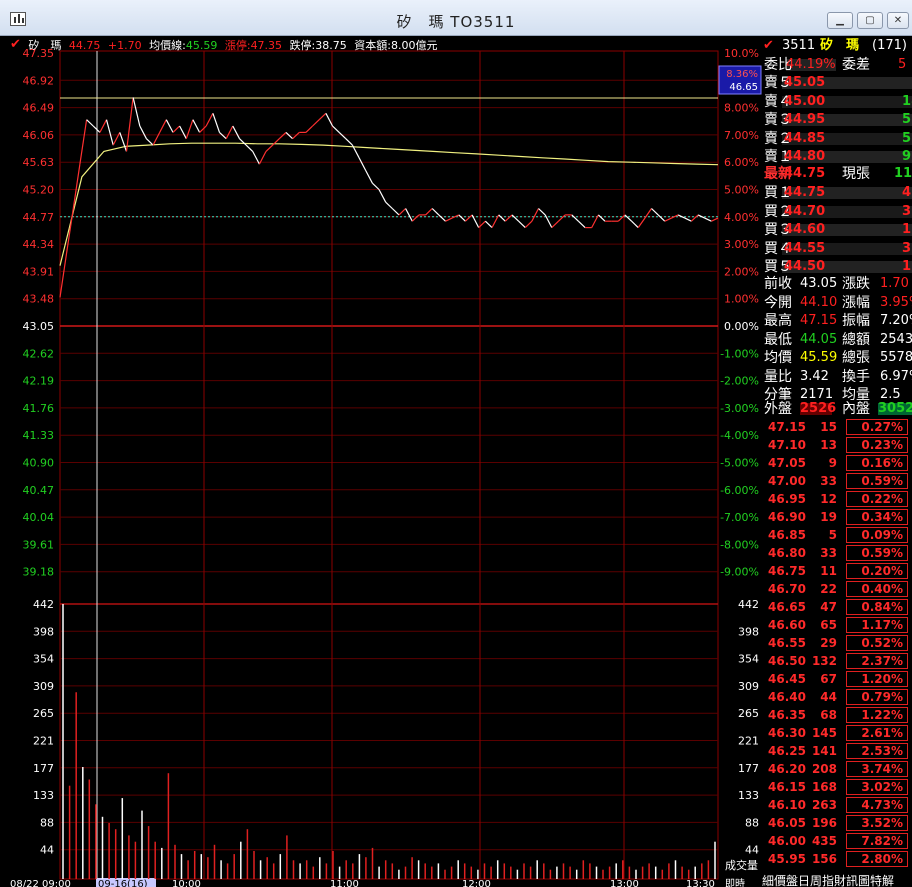  What do you see at coordinates (856, 65) in the screenshot?
I see `wei-cha-label: 委差` at bounding box center [856, 65].